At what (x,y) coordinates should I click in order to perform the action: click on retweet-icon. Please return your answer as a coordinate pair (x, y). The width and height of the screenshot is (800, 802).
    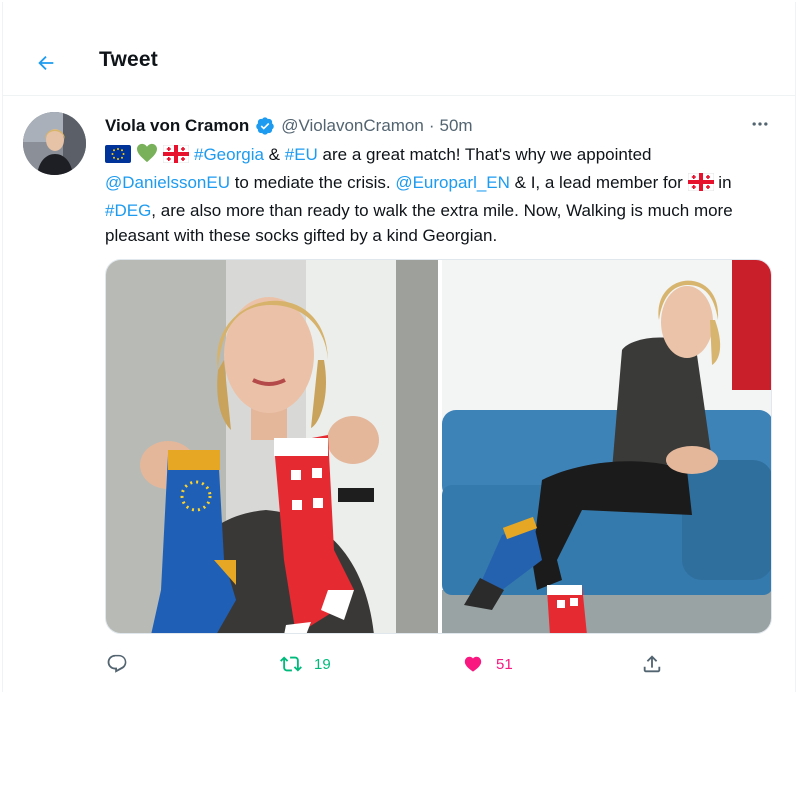
    Looking at the image, I should click on (291, 664).